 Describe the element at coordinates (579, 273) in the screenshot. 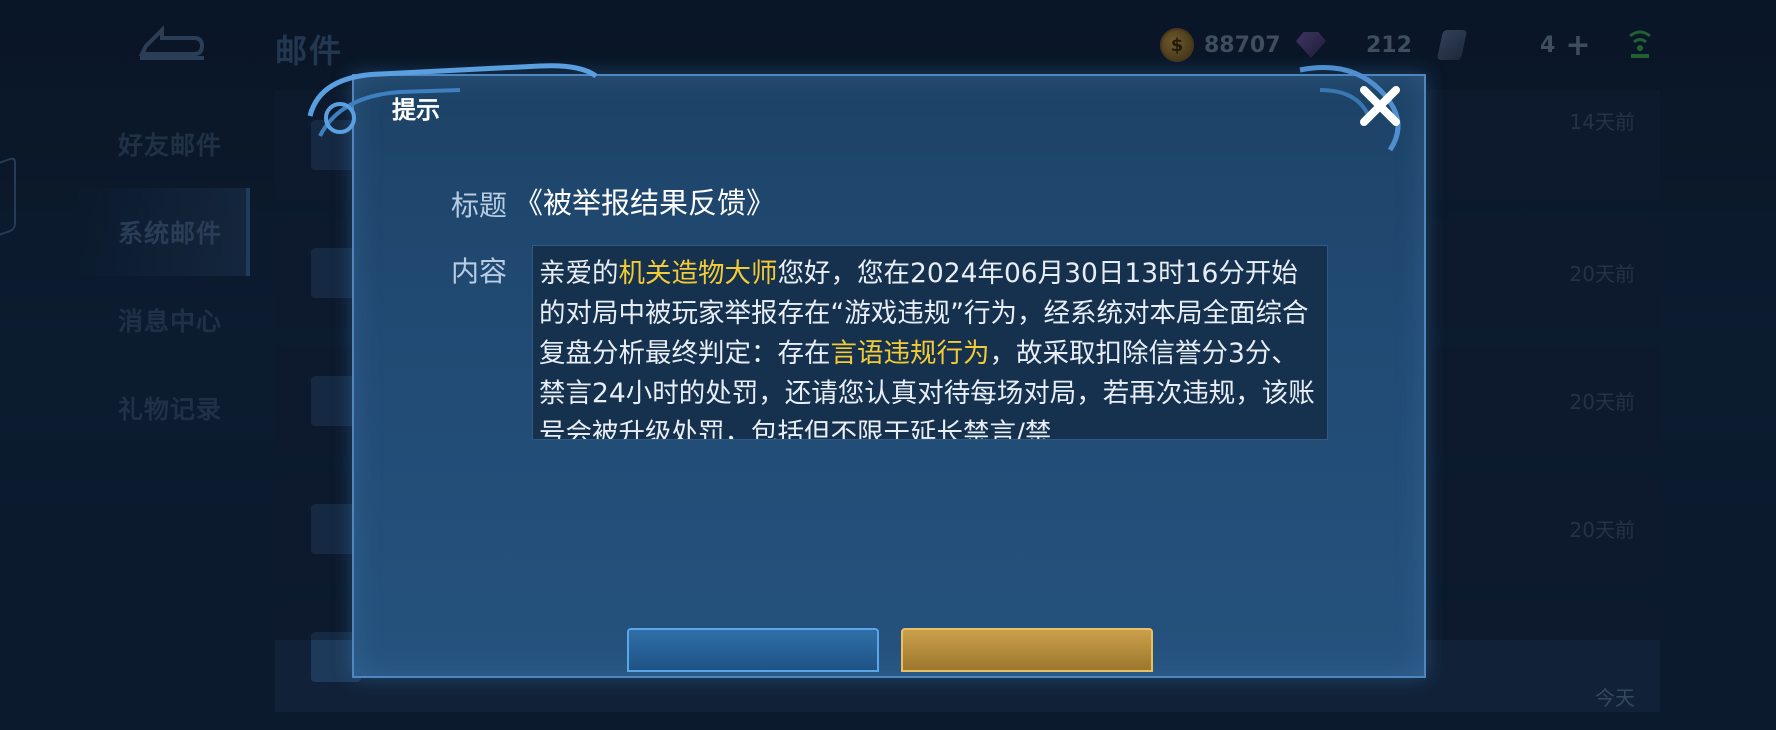

I see `content-text-segment: 亲爱的` at that location.